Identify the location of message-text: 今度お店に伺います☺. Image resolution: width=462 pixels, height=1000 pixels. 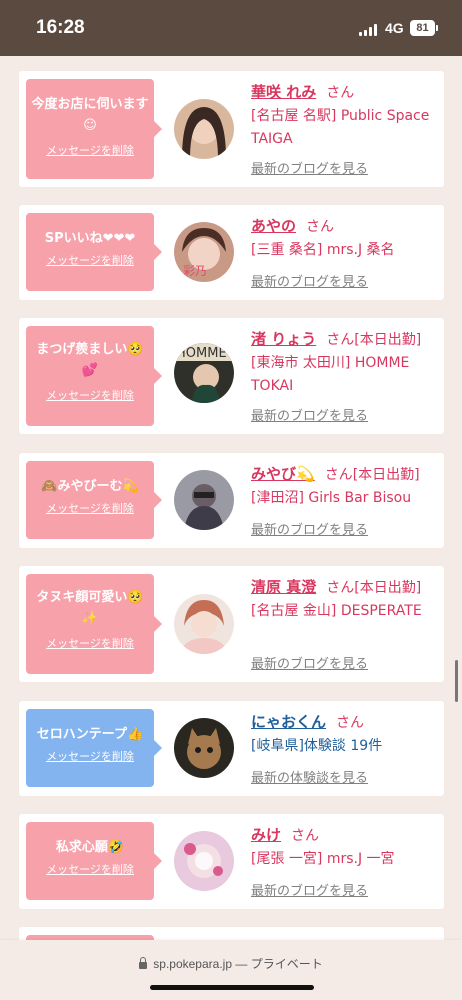
(90, 115).